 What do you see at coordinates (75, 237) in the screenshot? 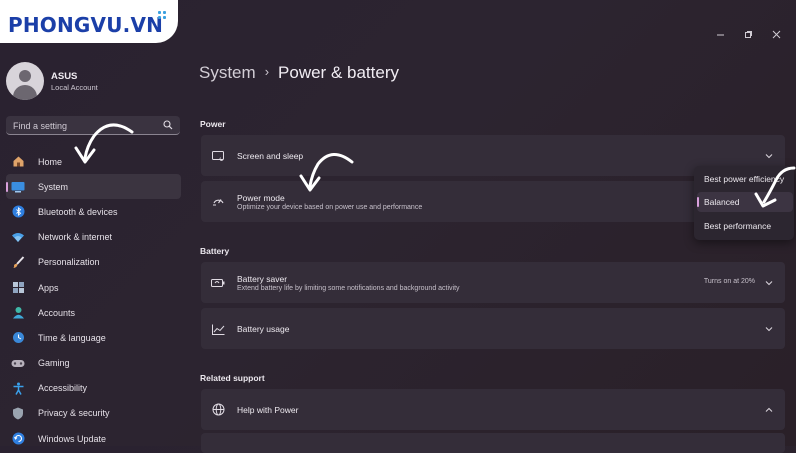
I see `sidebar-item-label: Network & internet` at bounding box center [75, 237].